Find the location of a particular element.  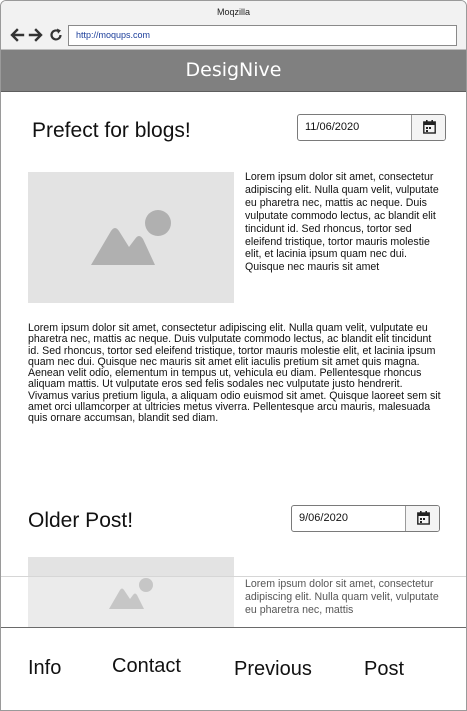

nav-link-post: Post is located at coordinates (384, 669).